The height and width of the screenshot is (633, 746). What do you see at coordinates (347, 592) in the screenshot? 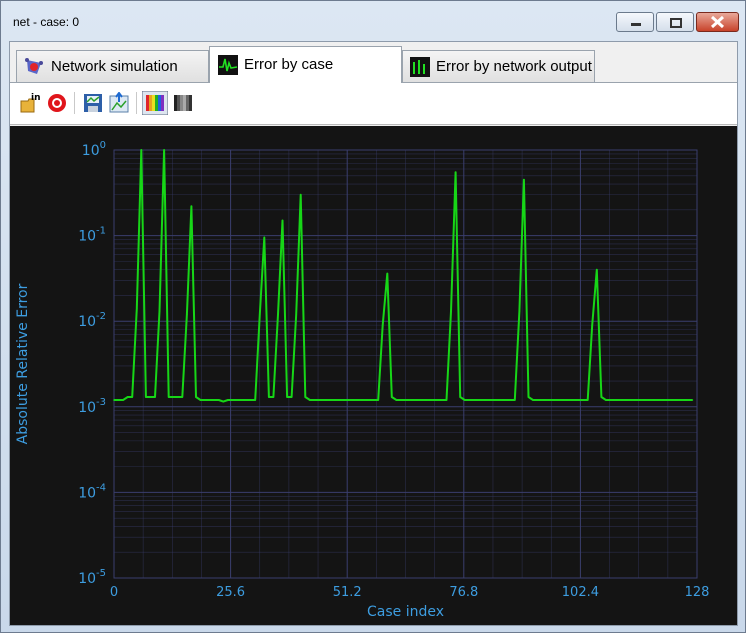
I see `x-tick-label: 51.2` at bounding box center [347, 592].